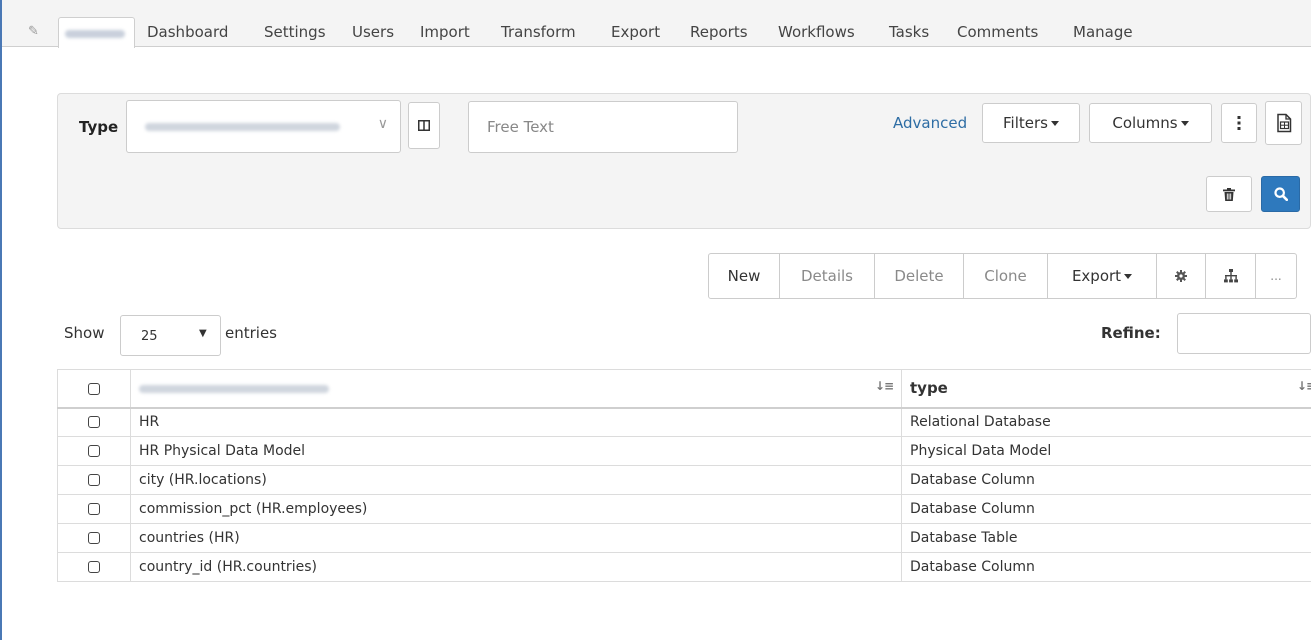 The image size is (1311, 640). I want to click on filters-button: Filters, so click(1031, 123).